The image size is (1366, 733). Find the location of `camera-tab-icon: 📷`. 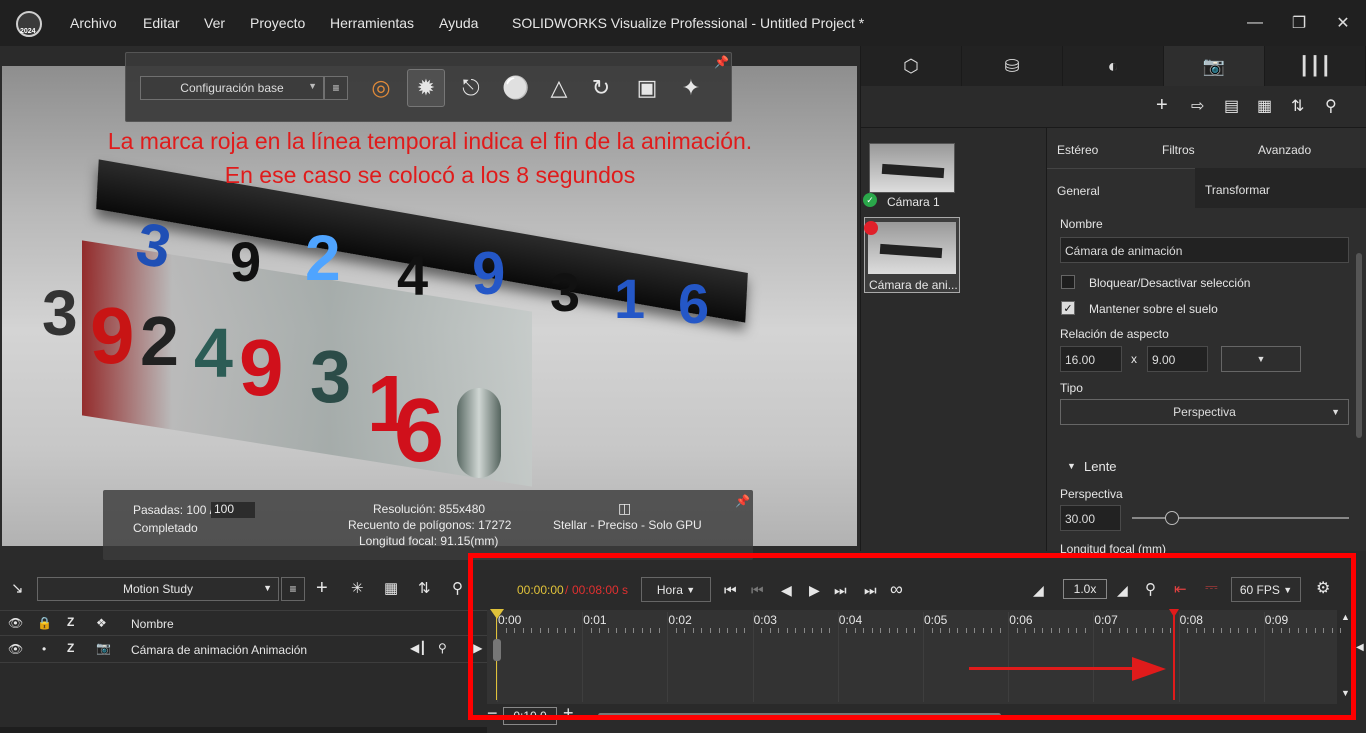

camera-tab-icon: 📷 is located at coordinates (1214, 66).